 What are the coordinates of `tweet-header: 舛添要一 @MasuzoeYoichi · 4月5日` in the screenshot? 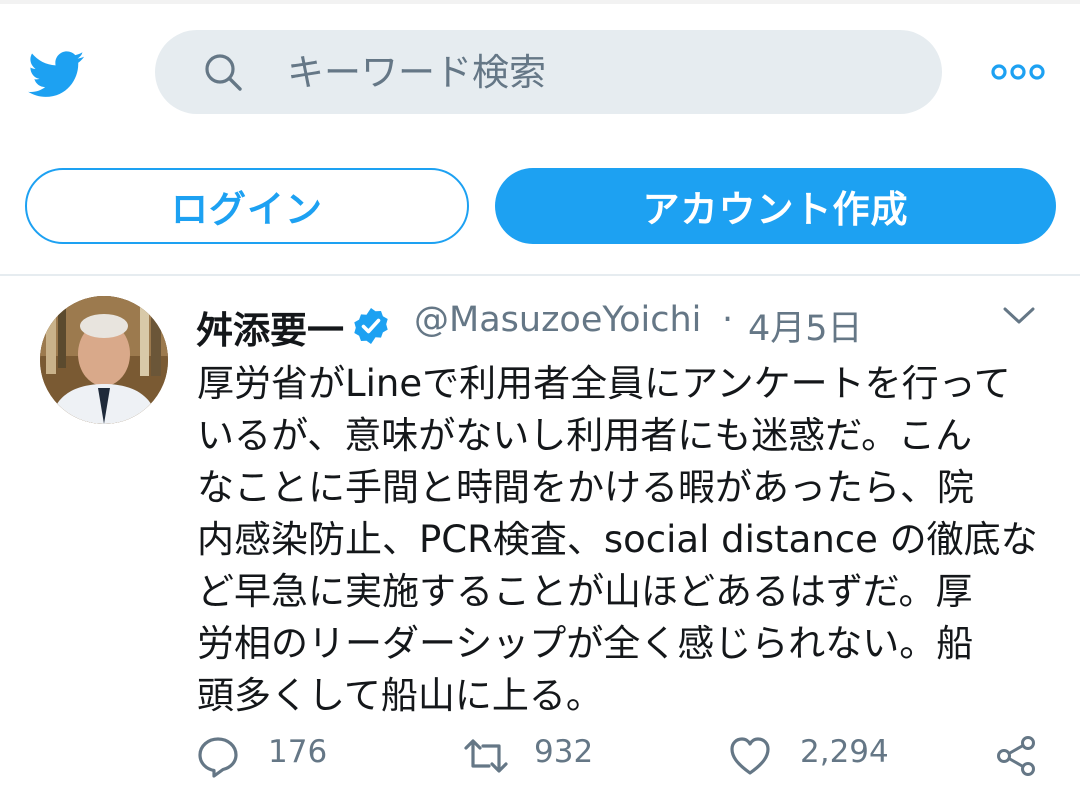 It's located at (606, 325).